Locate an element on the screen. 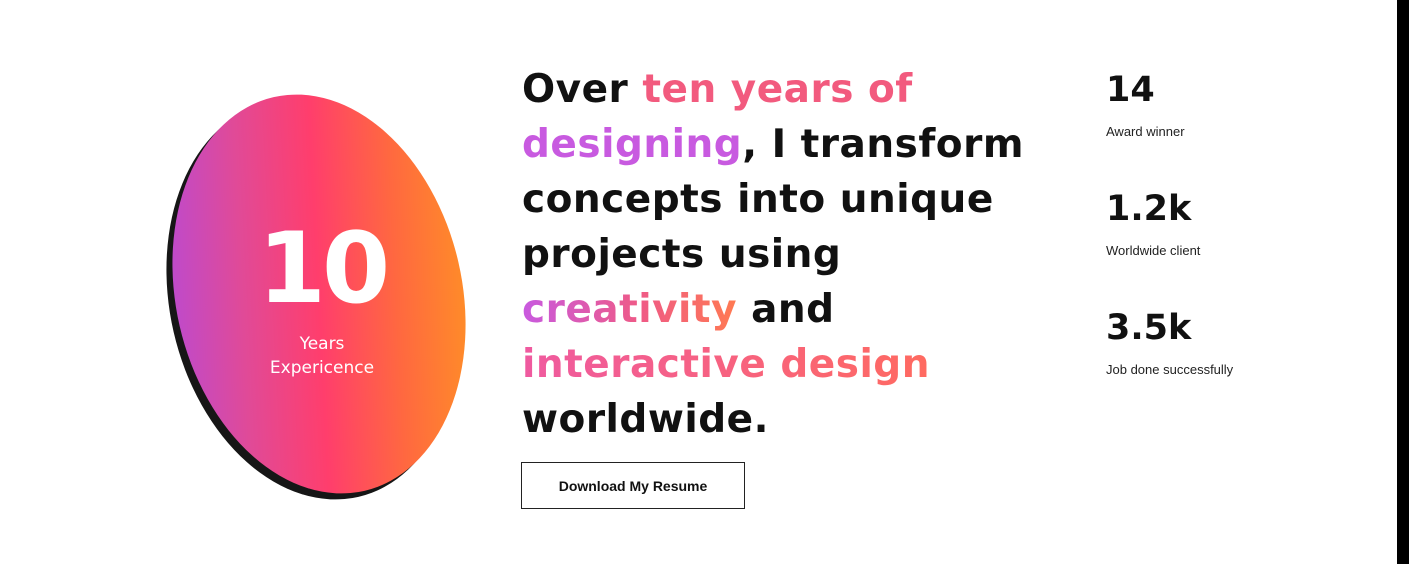 Image resolution: width=1409 pixels, height=564 pixels. headline-highlight-ten-years: ten years of is located at coordinates (777, 89).